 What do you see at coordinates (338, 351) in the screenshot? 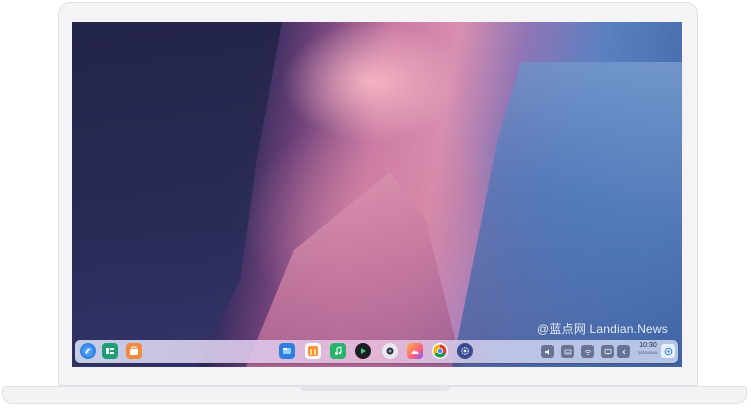
I see `music-icon` at bounding box center [338, 351].